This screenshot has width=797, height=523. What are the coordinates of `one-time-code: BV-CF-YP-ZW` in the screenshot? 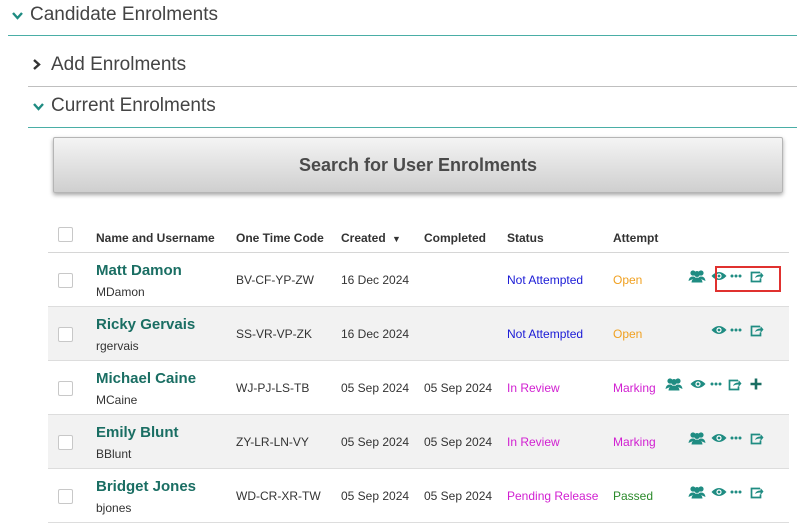 It's located at (275, 280).